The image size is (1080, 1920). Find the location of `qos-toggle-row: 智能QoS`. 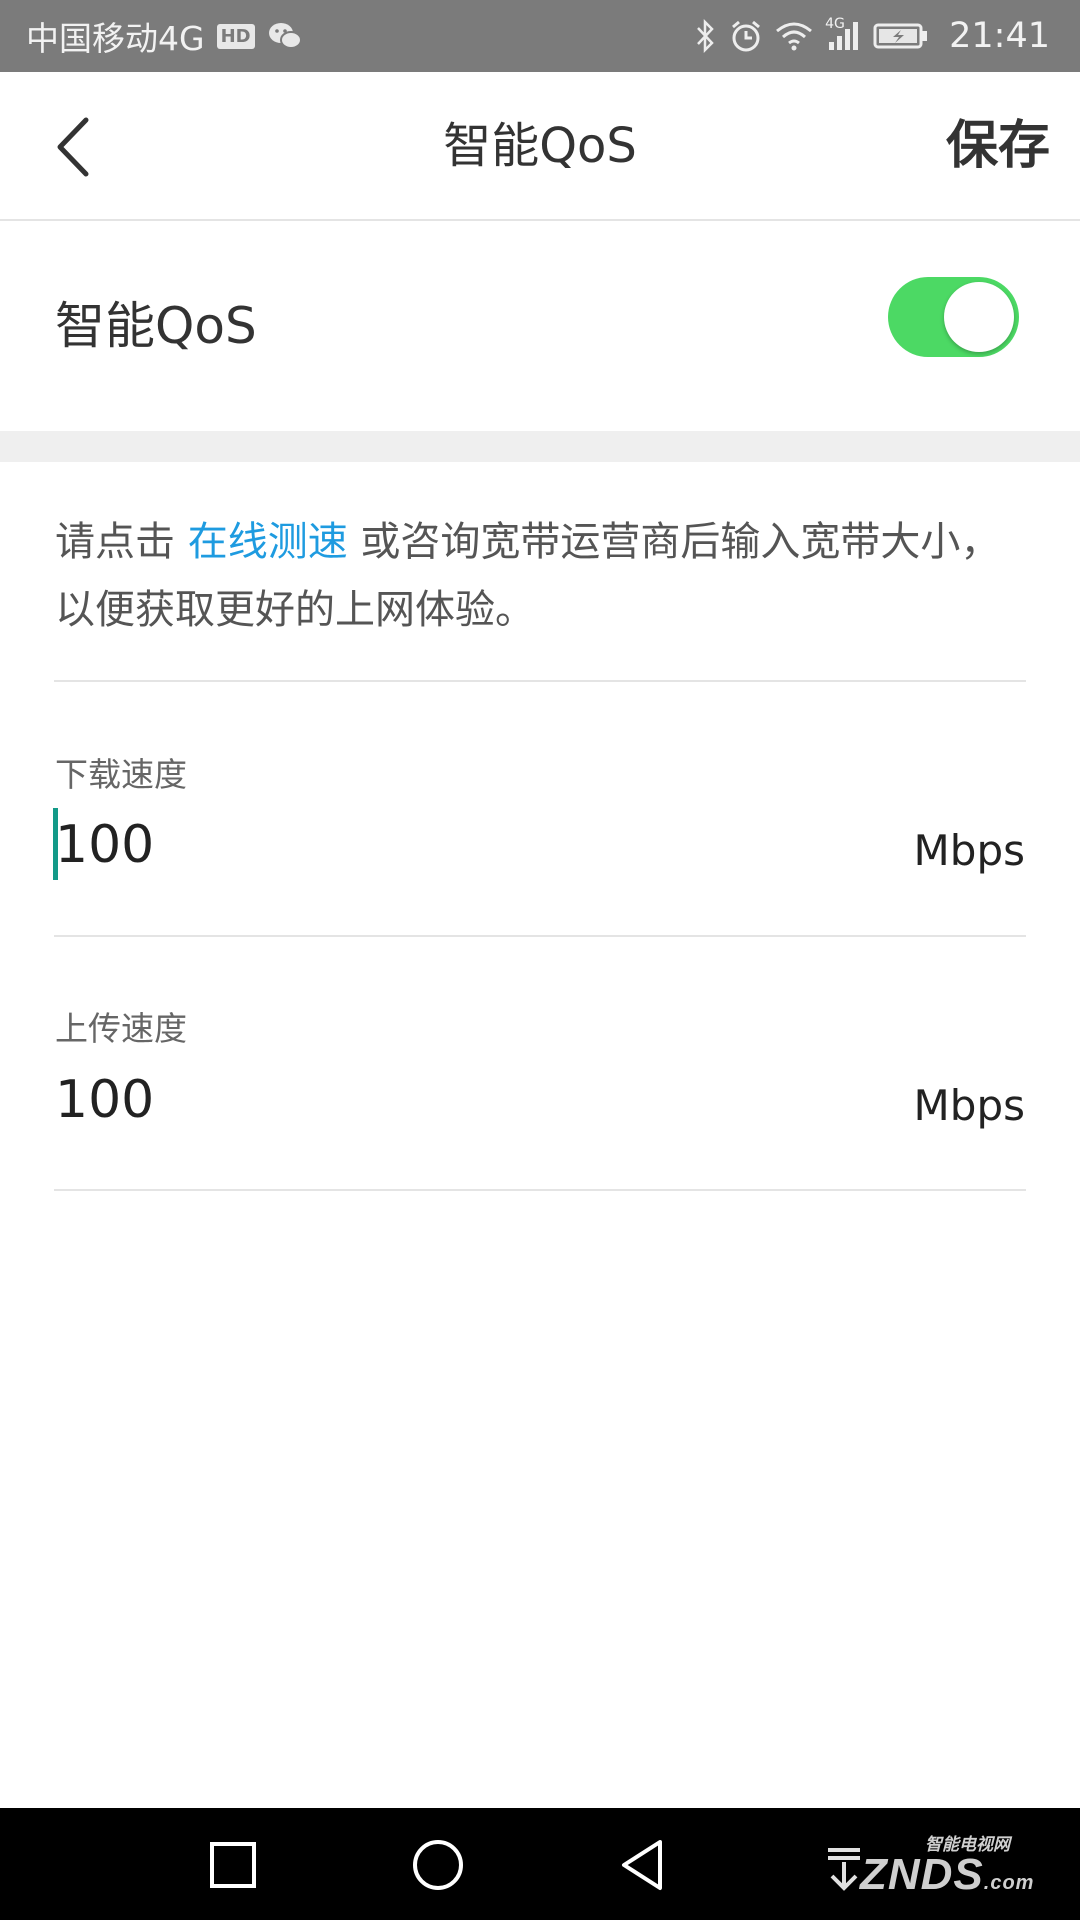

qos-toggle-row: 智能QoS is located at coordinates (540, 326).